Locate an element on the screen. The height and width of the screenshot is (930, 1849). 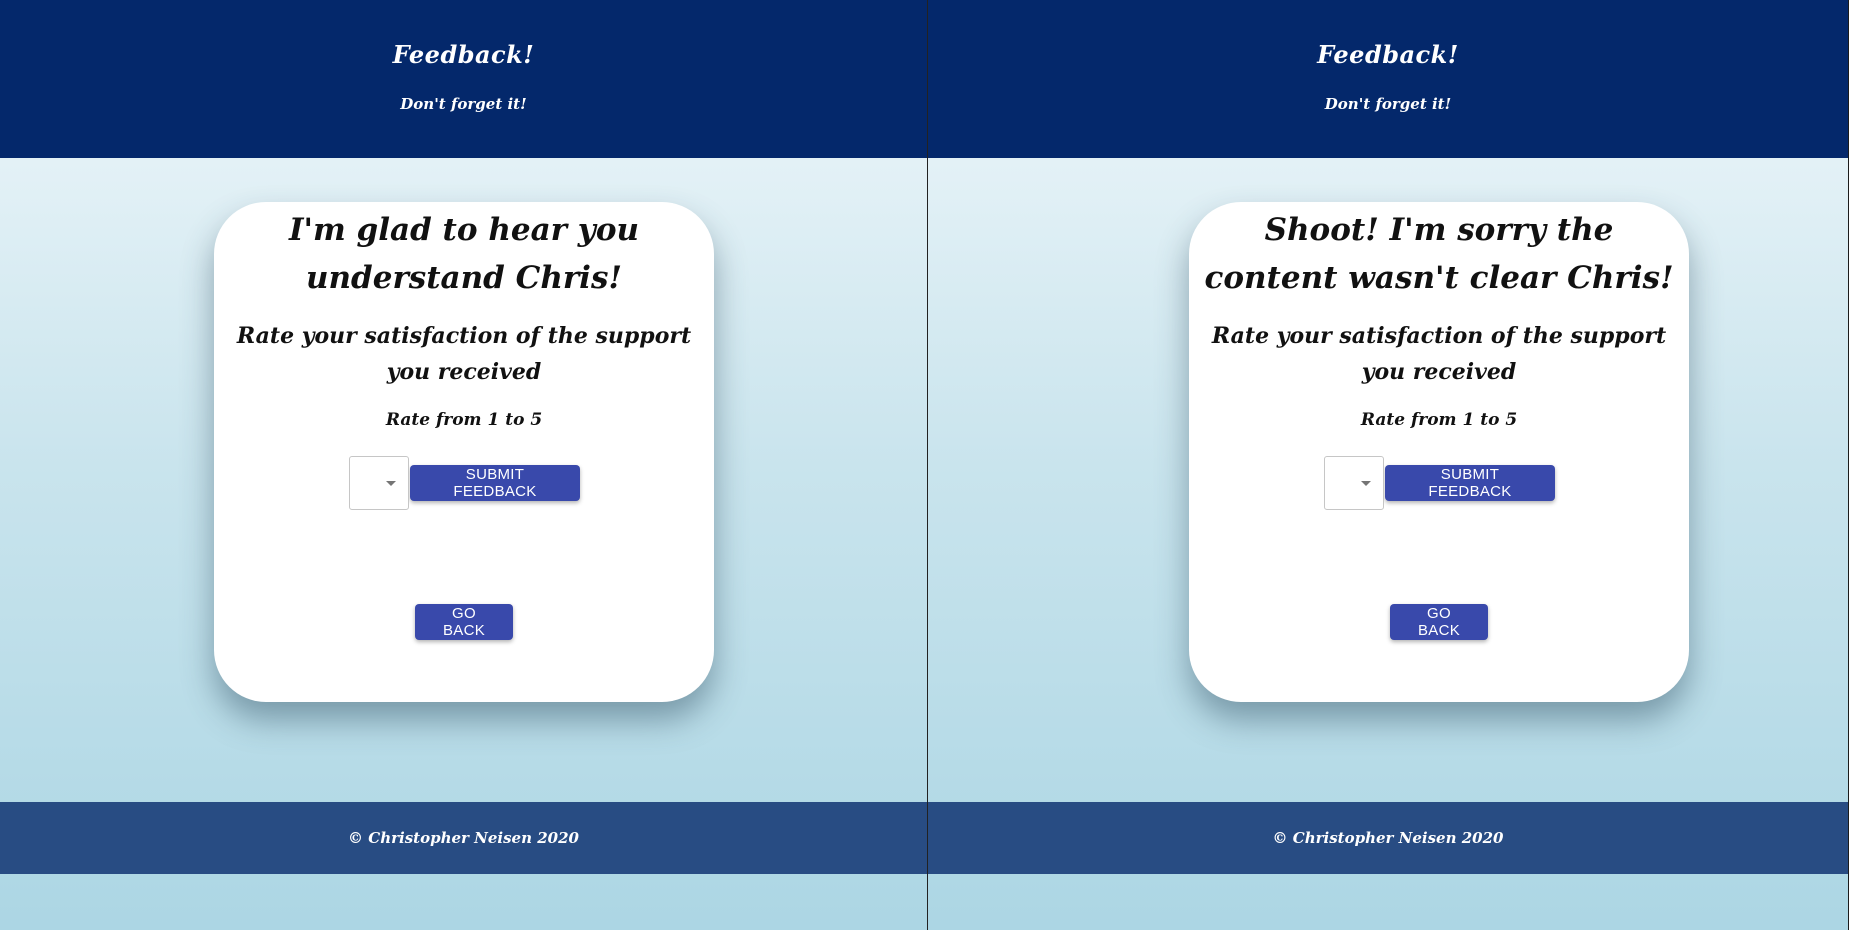
card-heading: I'm glad to hear you understand Chris! is located at coordinates (464, 254).